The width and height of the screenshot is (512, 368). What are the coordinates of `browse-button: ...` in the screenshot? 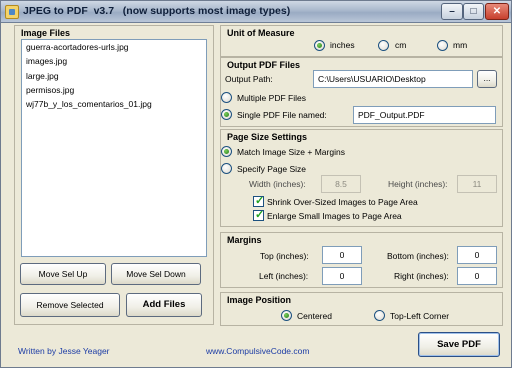 It's located at (487, 79).